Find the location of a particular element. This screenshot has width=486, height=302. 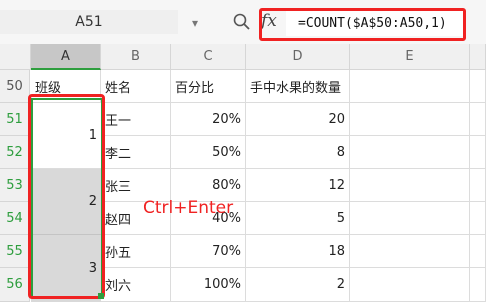

column-header-next is located at coordinates (478, 57).